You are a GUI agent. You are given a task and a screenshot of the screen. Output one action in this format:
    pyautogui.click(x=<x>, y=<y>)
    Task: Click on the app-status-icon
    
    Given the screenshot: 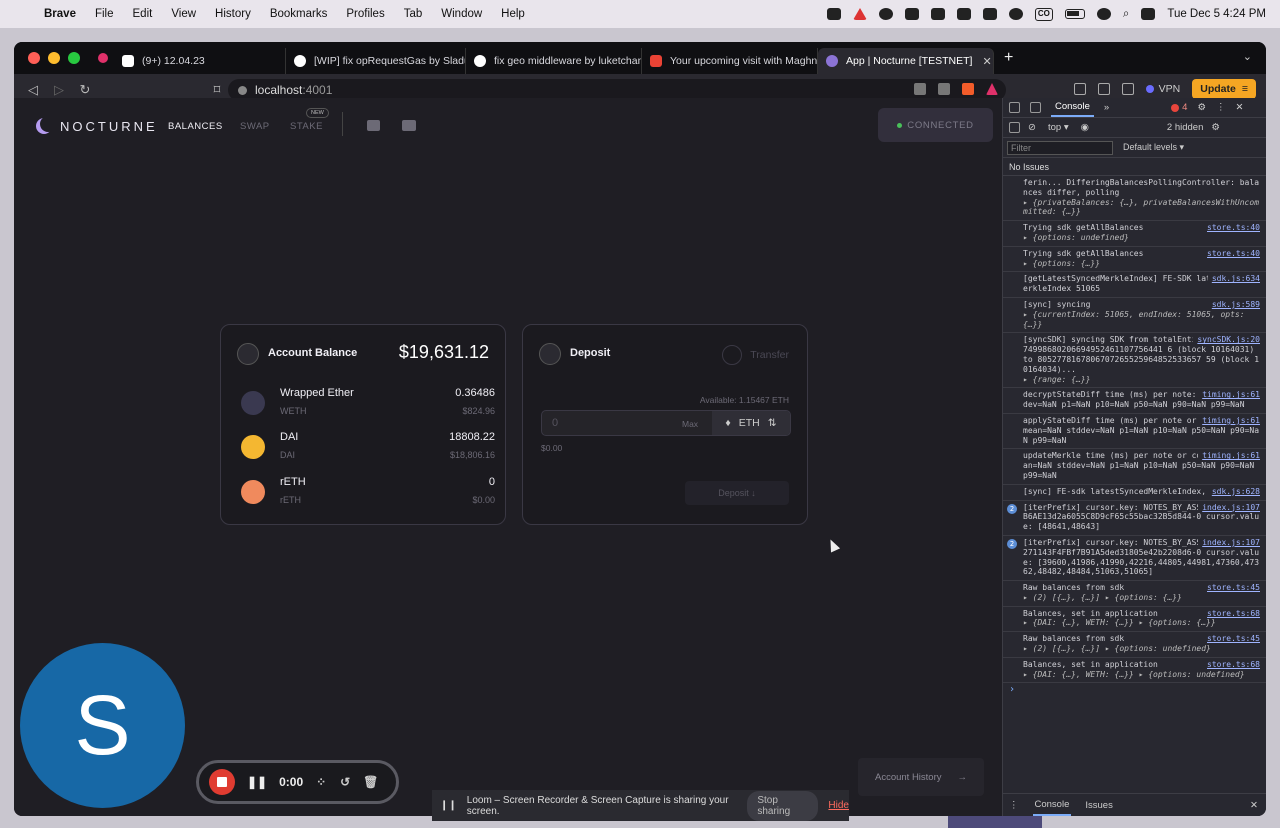 What is the action you would take?
    pyautogui.click(x=911, y=14)
    